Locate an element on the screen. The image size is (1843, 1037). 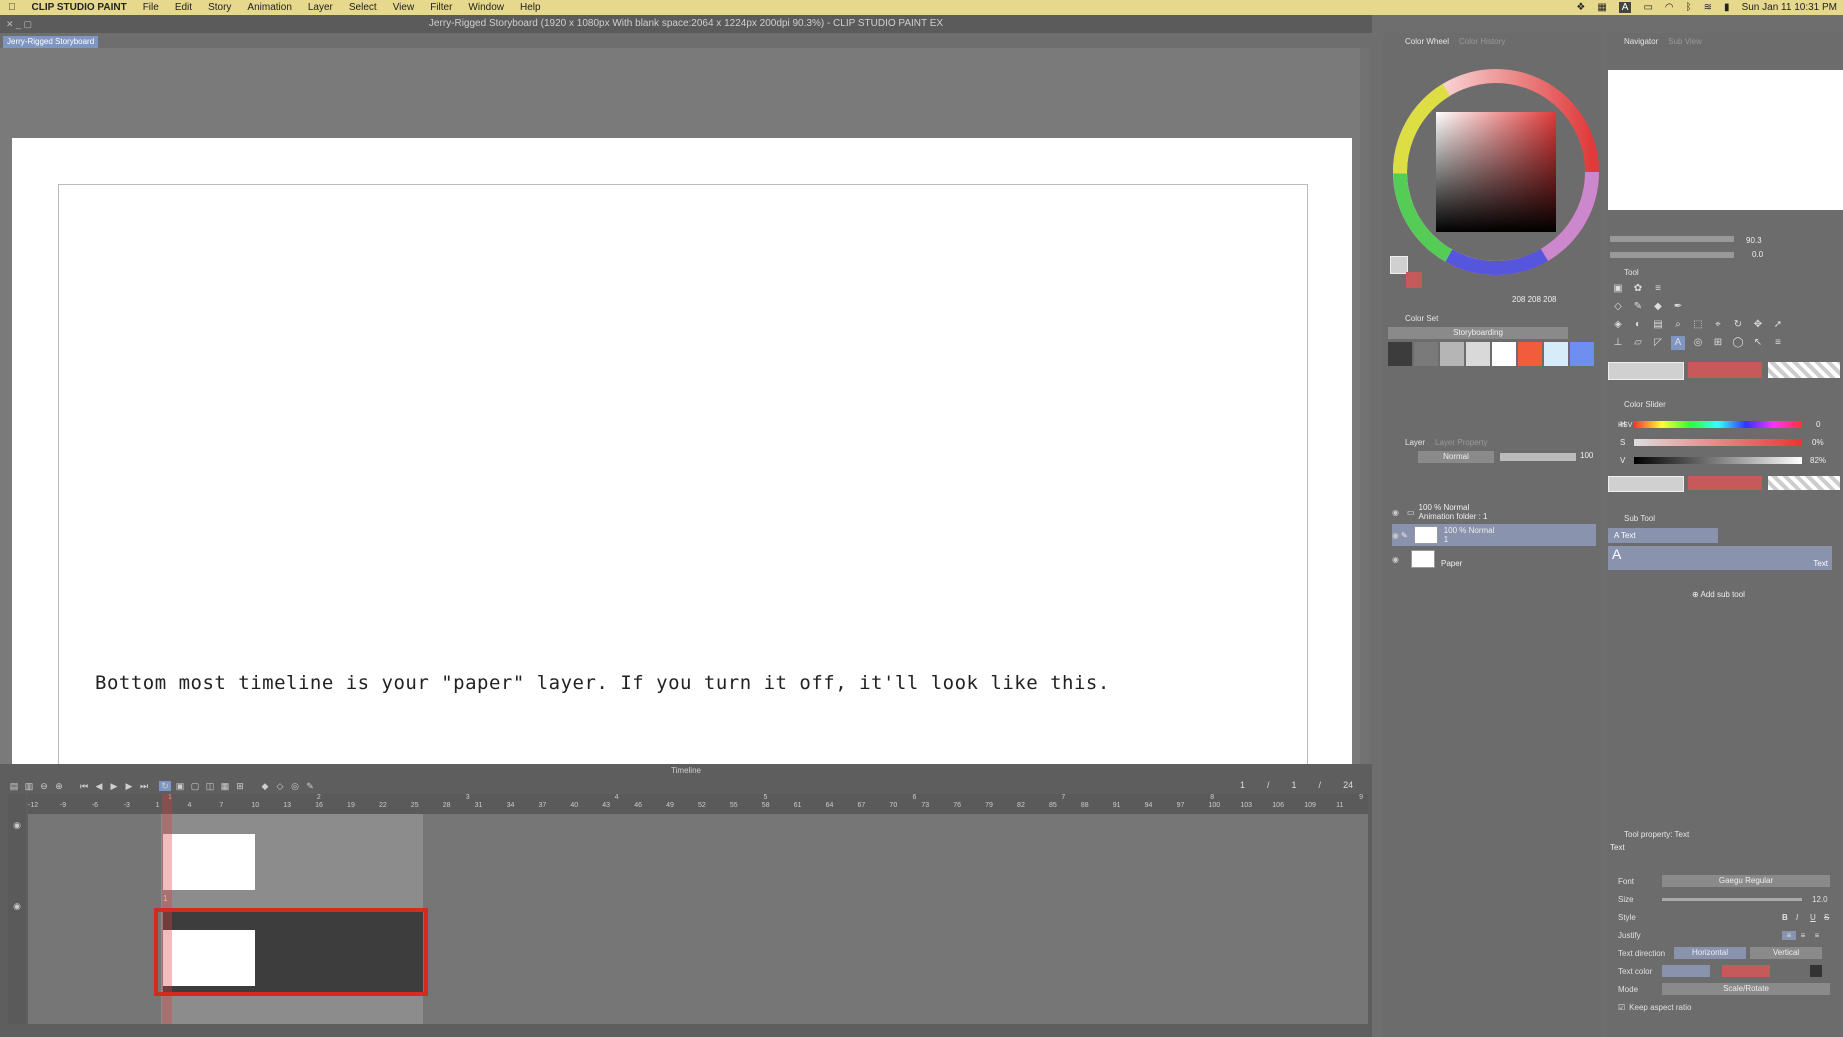
zoom-out-icon: ⊖ is located at coordinates (44, 786).